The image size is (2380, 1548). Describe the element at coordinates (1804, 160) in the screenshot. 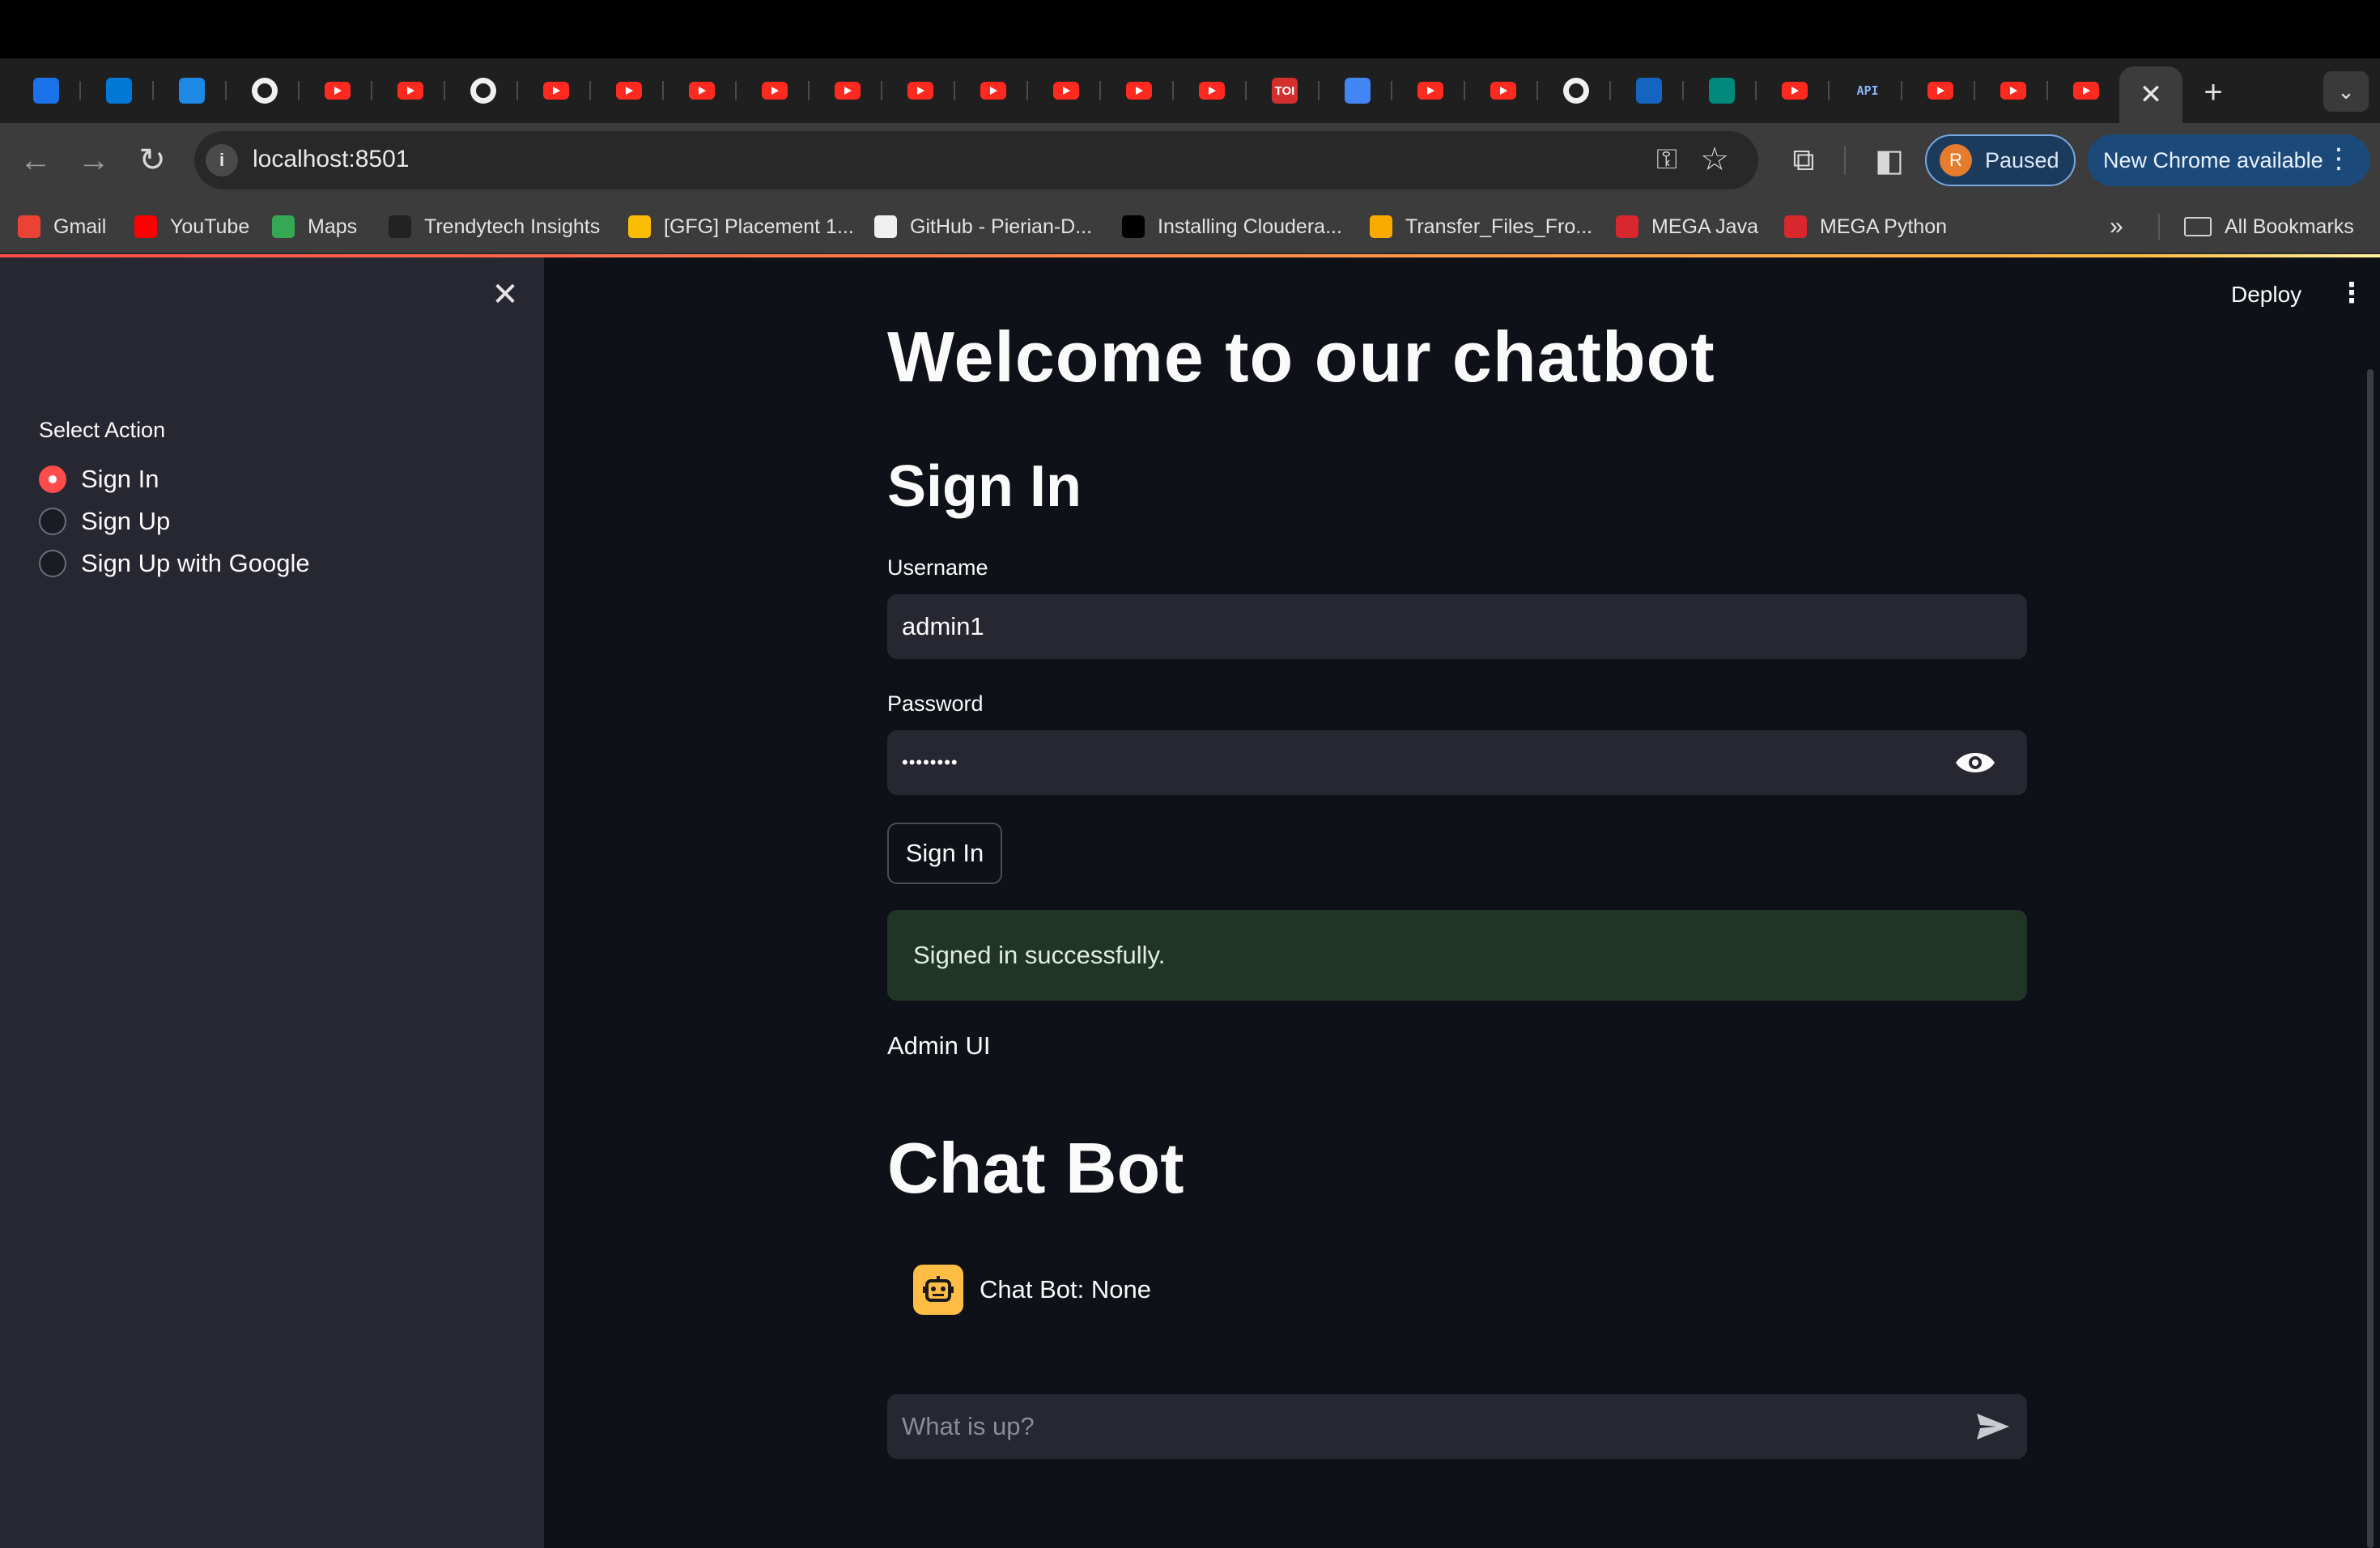

I see `extensions-puzzle-icon: ⧉` at that location.